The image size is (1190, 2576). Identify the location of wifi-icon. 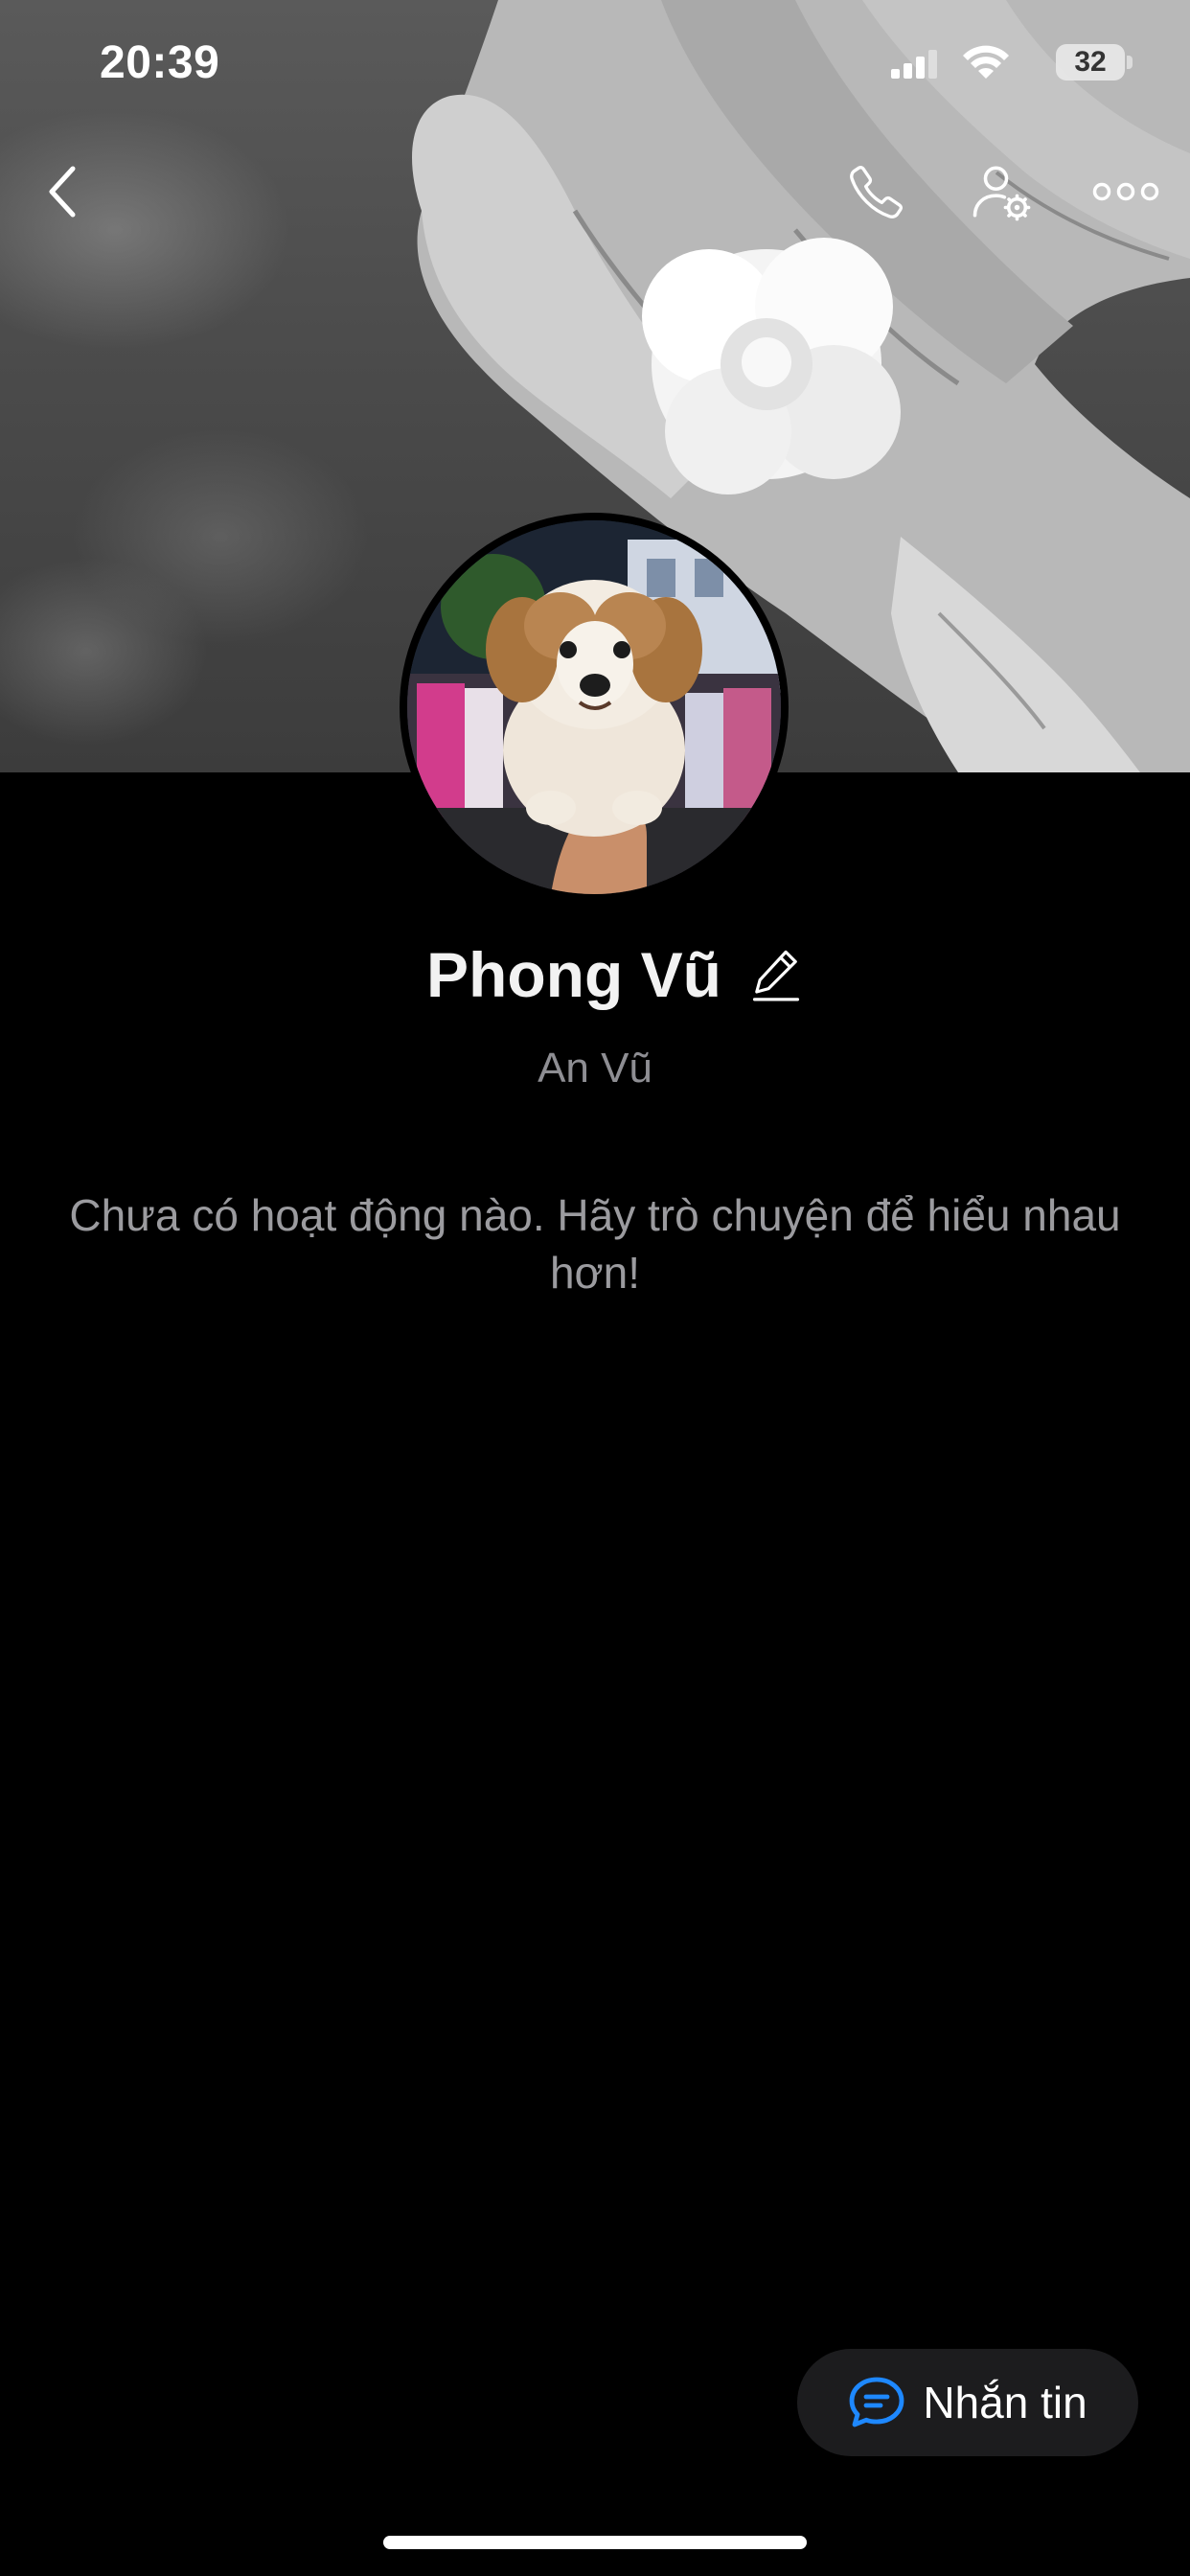
(986, 62).